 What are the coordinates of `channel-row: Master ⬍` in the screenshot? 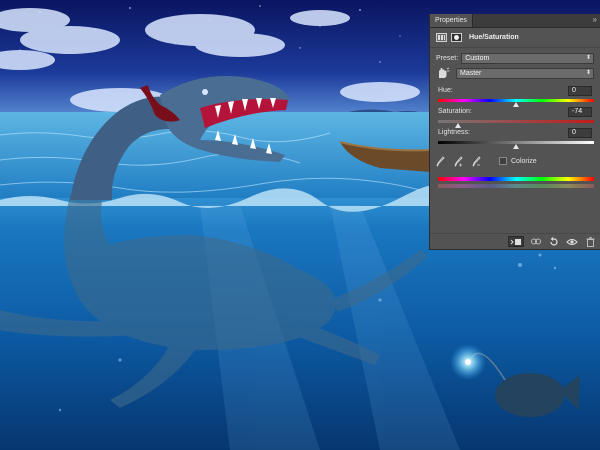 It's located at (515, 73).